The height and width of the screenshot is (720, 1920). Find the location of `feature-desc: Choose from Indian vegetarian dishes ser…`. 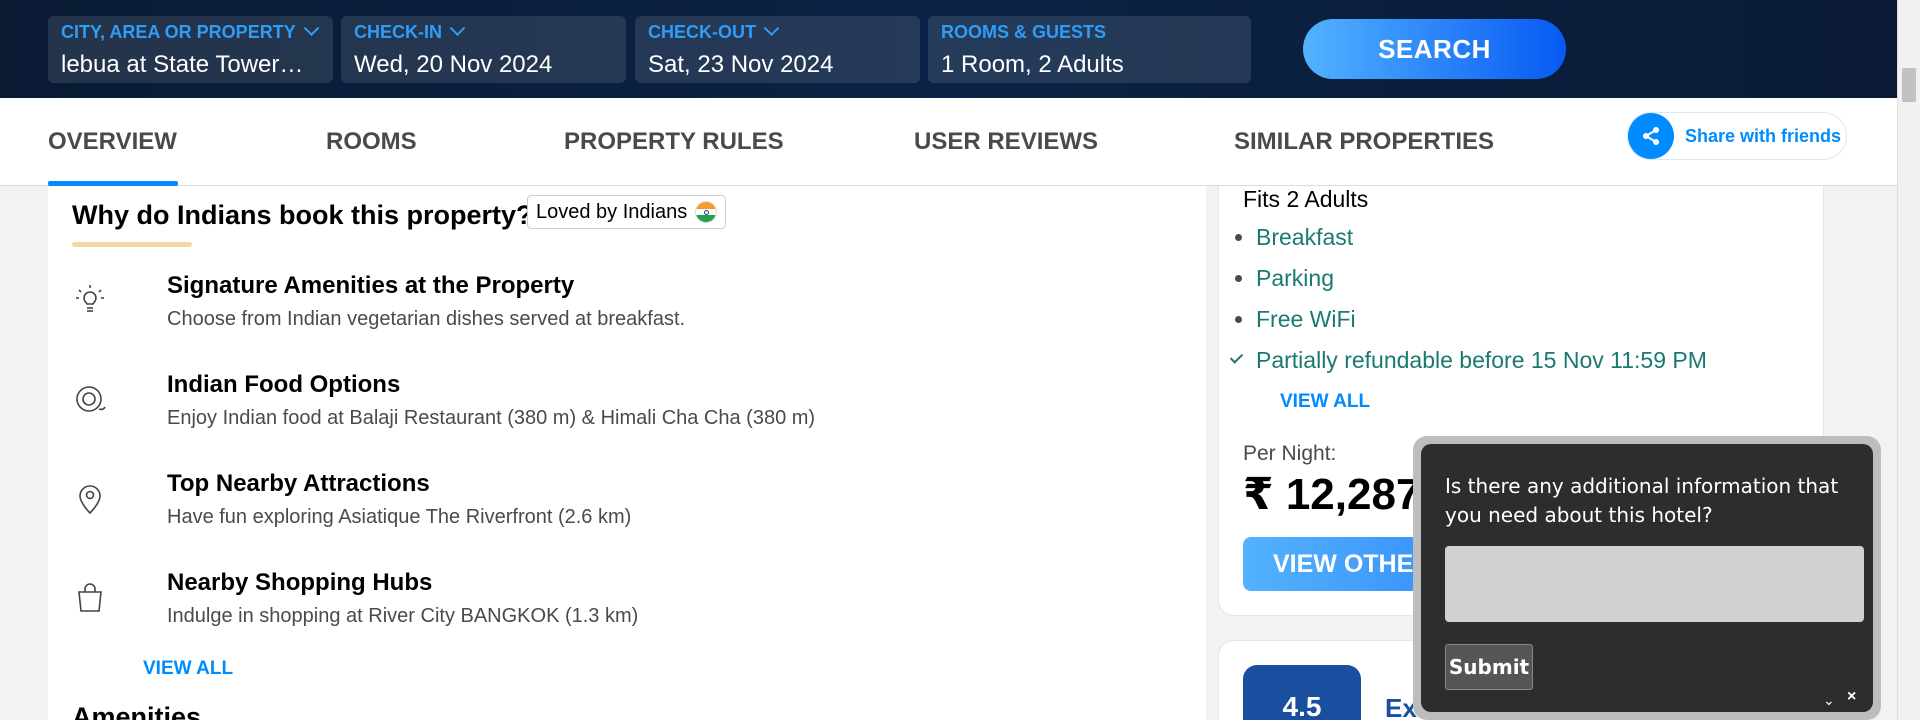

feature-desc: Choose from Indian vegetarian dishes ser… is located at coordinates (426, 319).